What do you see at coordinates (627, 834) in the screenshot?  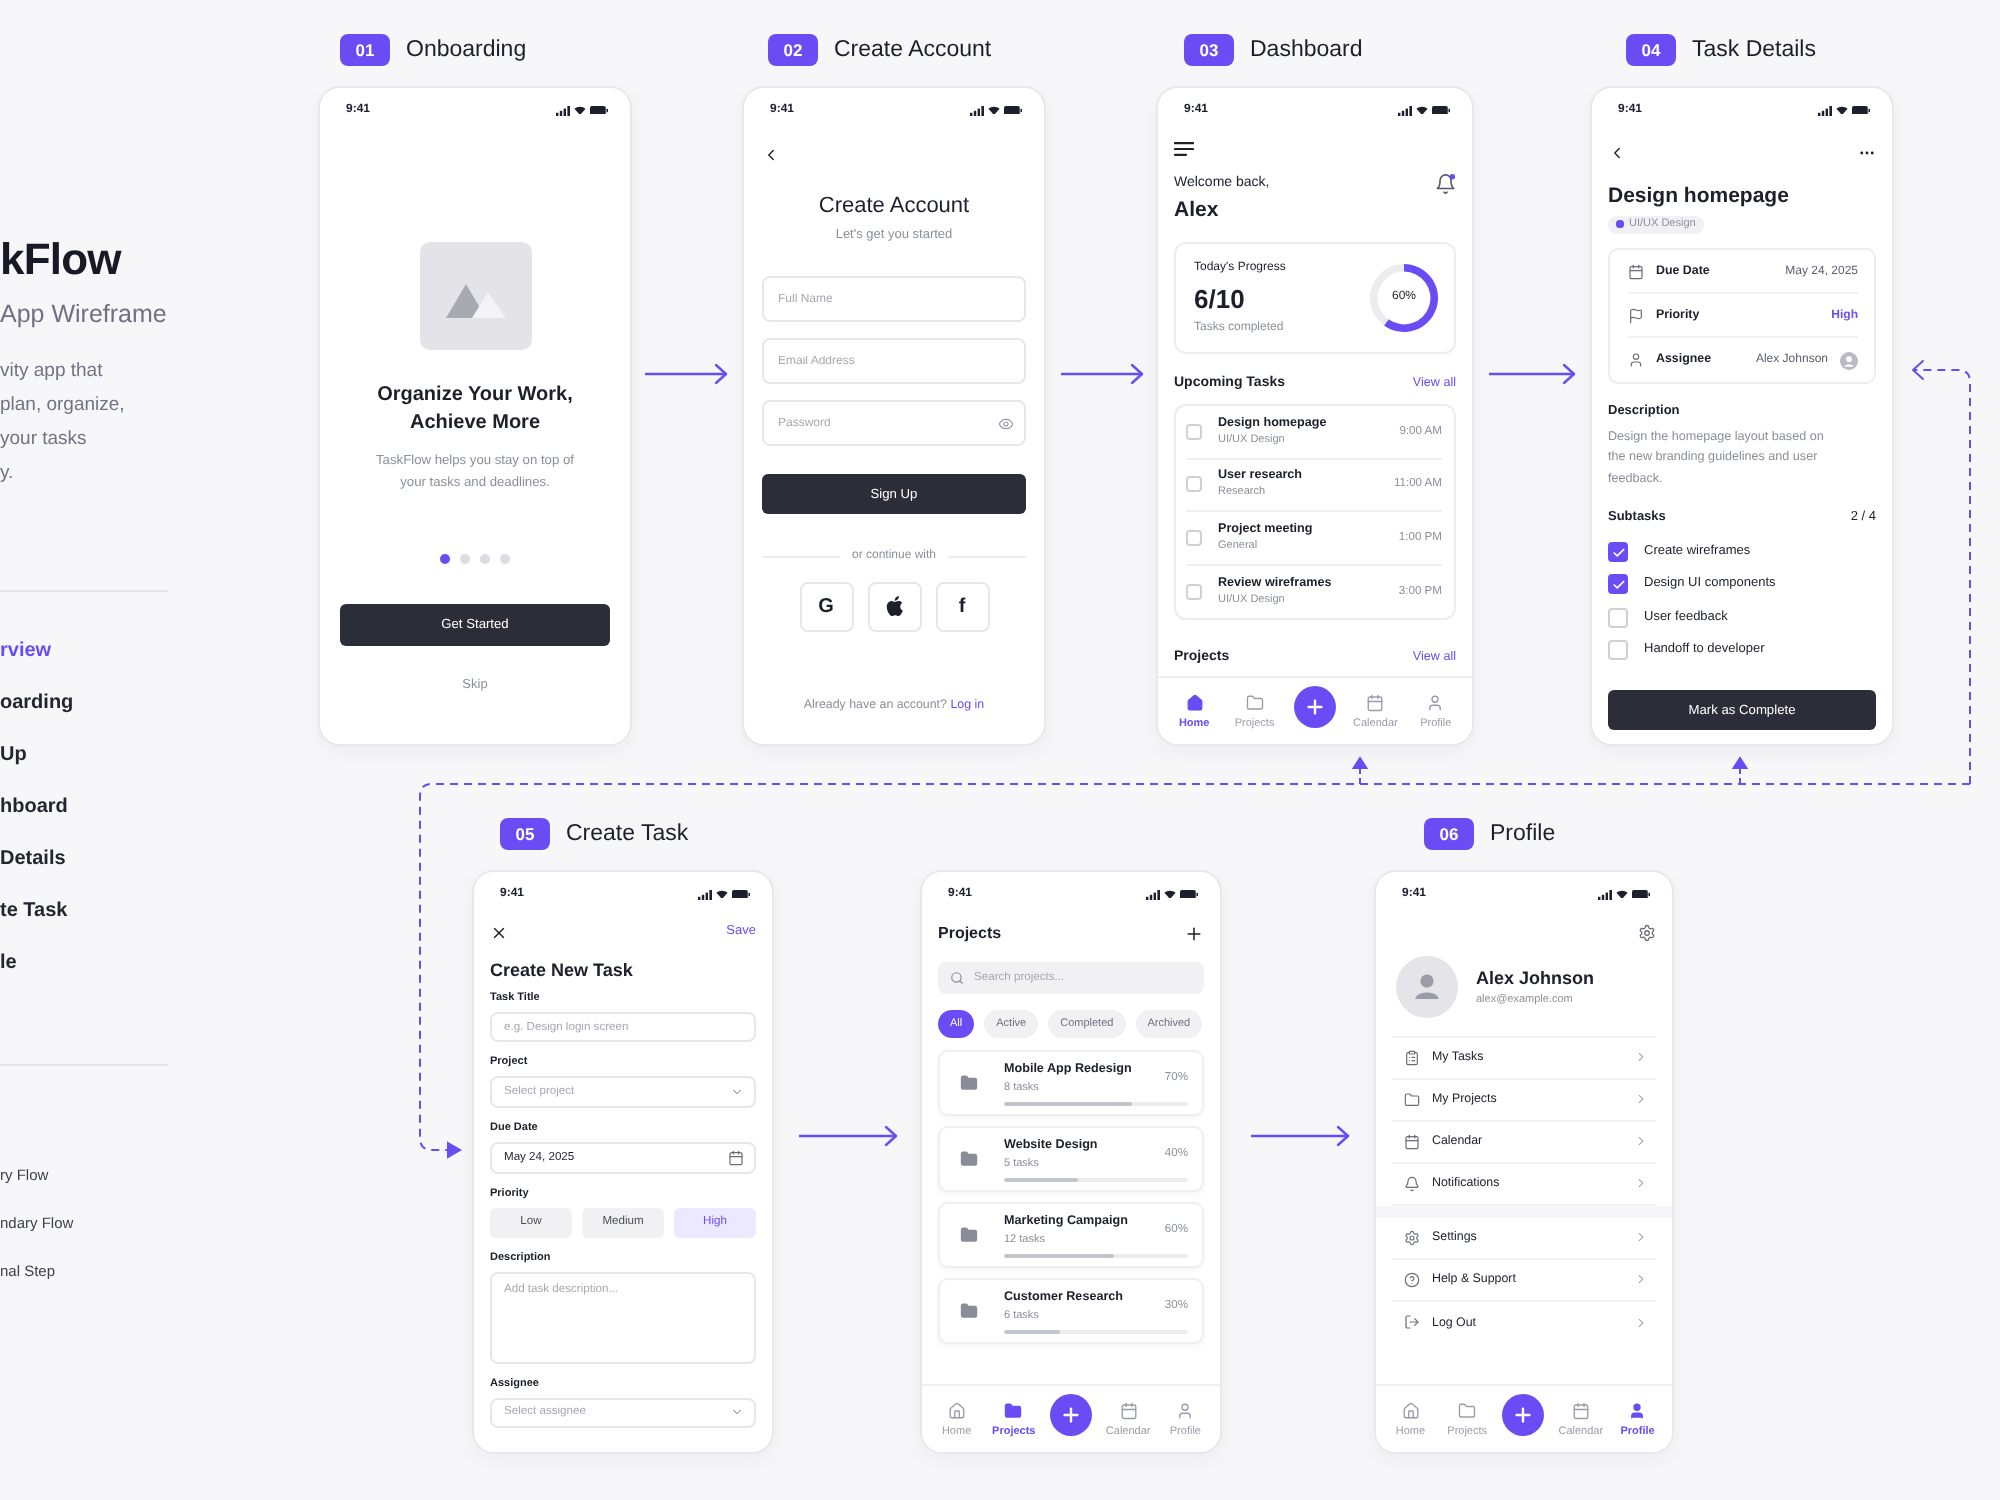 I see `step-title: Create Task` at bounding box center [627, 834].